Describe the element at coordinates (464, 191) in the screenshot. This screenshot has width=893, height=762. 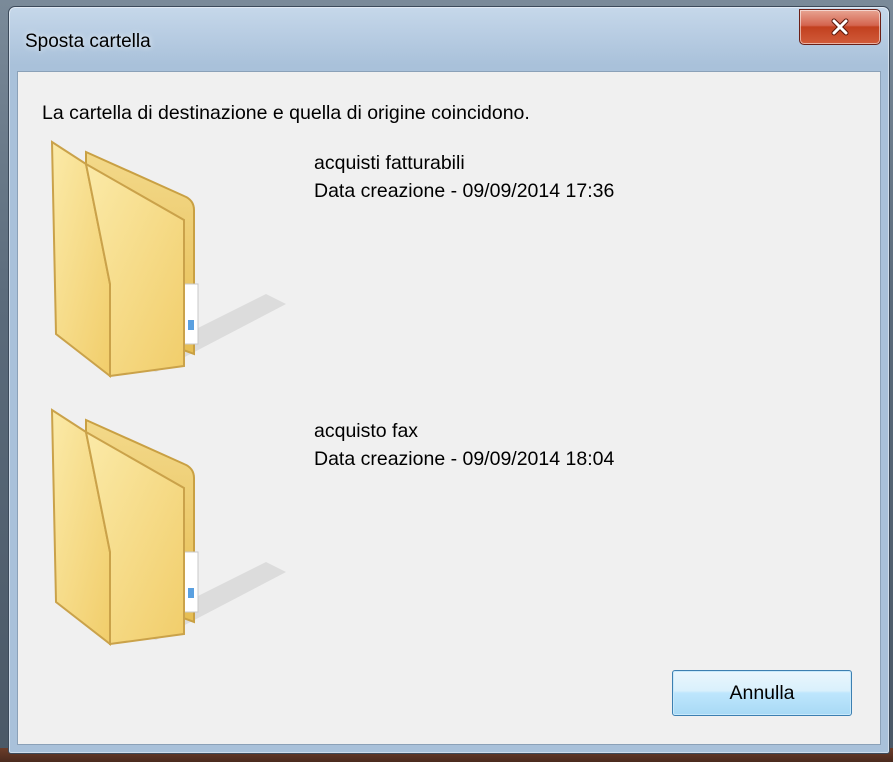
I see `folder-date: Data creazione - 09/09/2014 17:36` at that location.